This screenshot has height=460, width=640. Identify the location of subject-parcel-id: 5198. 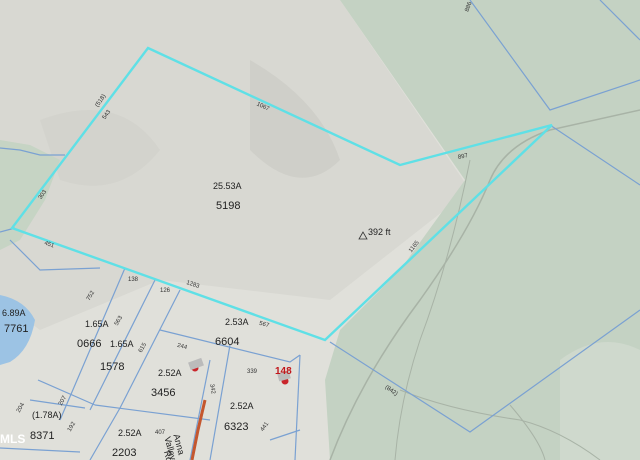
(228, 206).